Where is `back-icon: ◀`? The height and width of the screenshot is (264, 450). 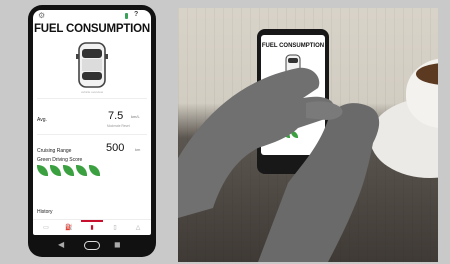
back-icon: ◀ is located at coordinates (61, 245).